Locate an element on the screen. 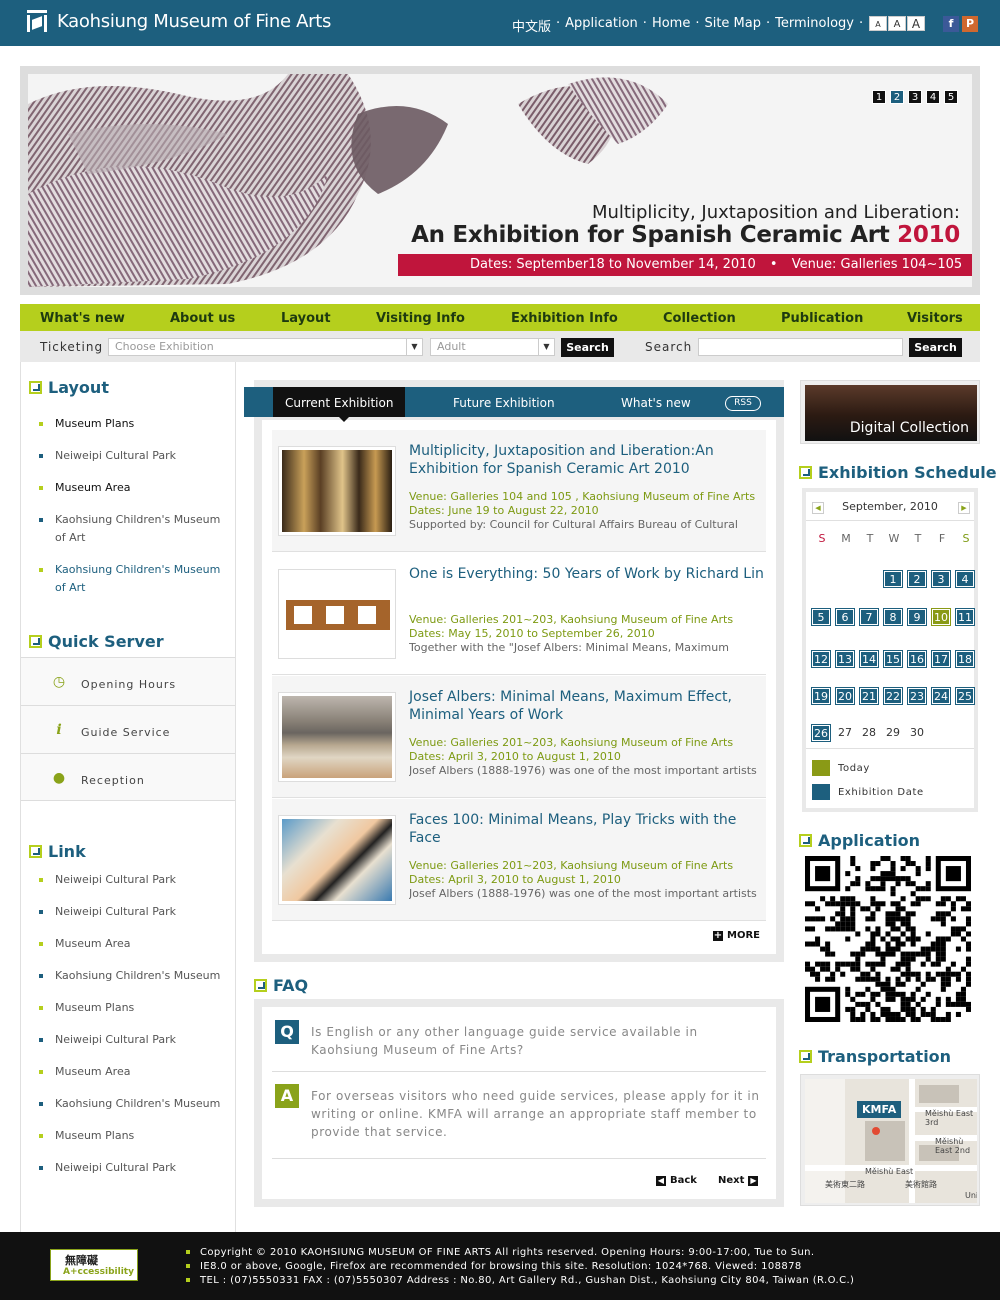 The width and height of the screenshot is (1000, 1300). facebook-icon: f is located at coordinates (951, 24).